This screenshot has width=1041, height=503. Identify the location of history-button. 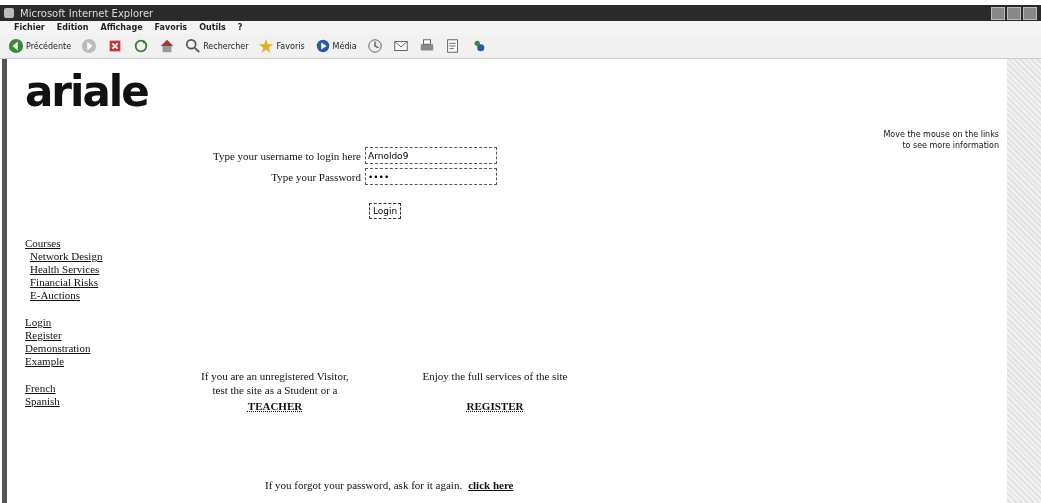
(374, 46).